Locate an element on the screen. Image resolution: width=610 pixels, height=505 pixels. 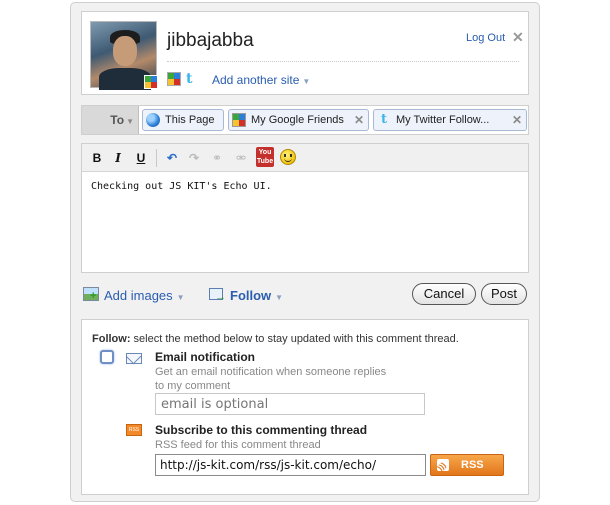
email-notification-checkbox is located at coordinates (107, 357).